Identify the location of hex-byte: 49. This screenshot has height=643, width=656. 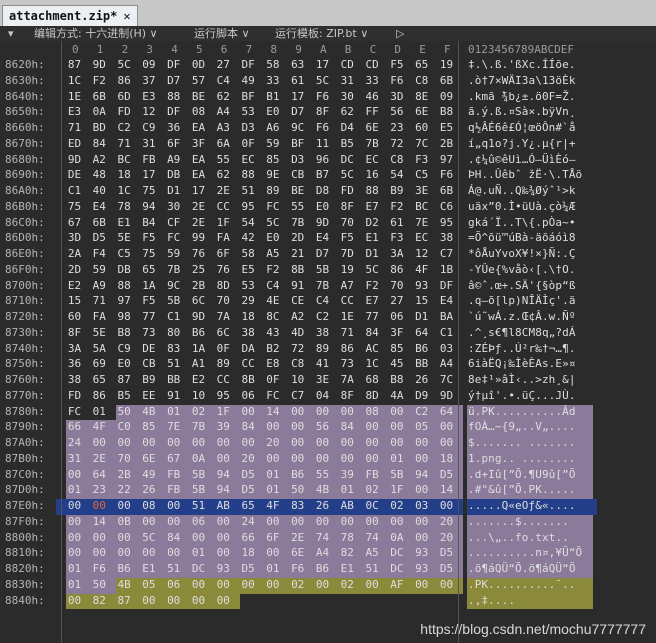
(248, 80).